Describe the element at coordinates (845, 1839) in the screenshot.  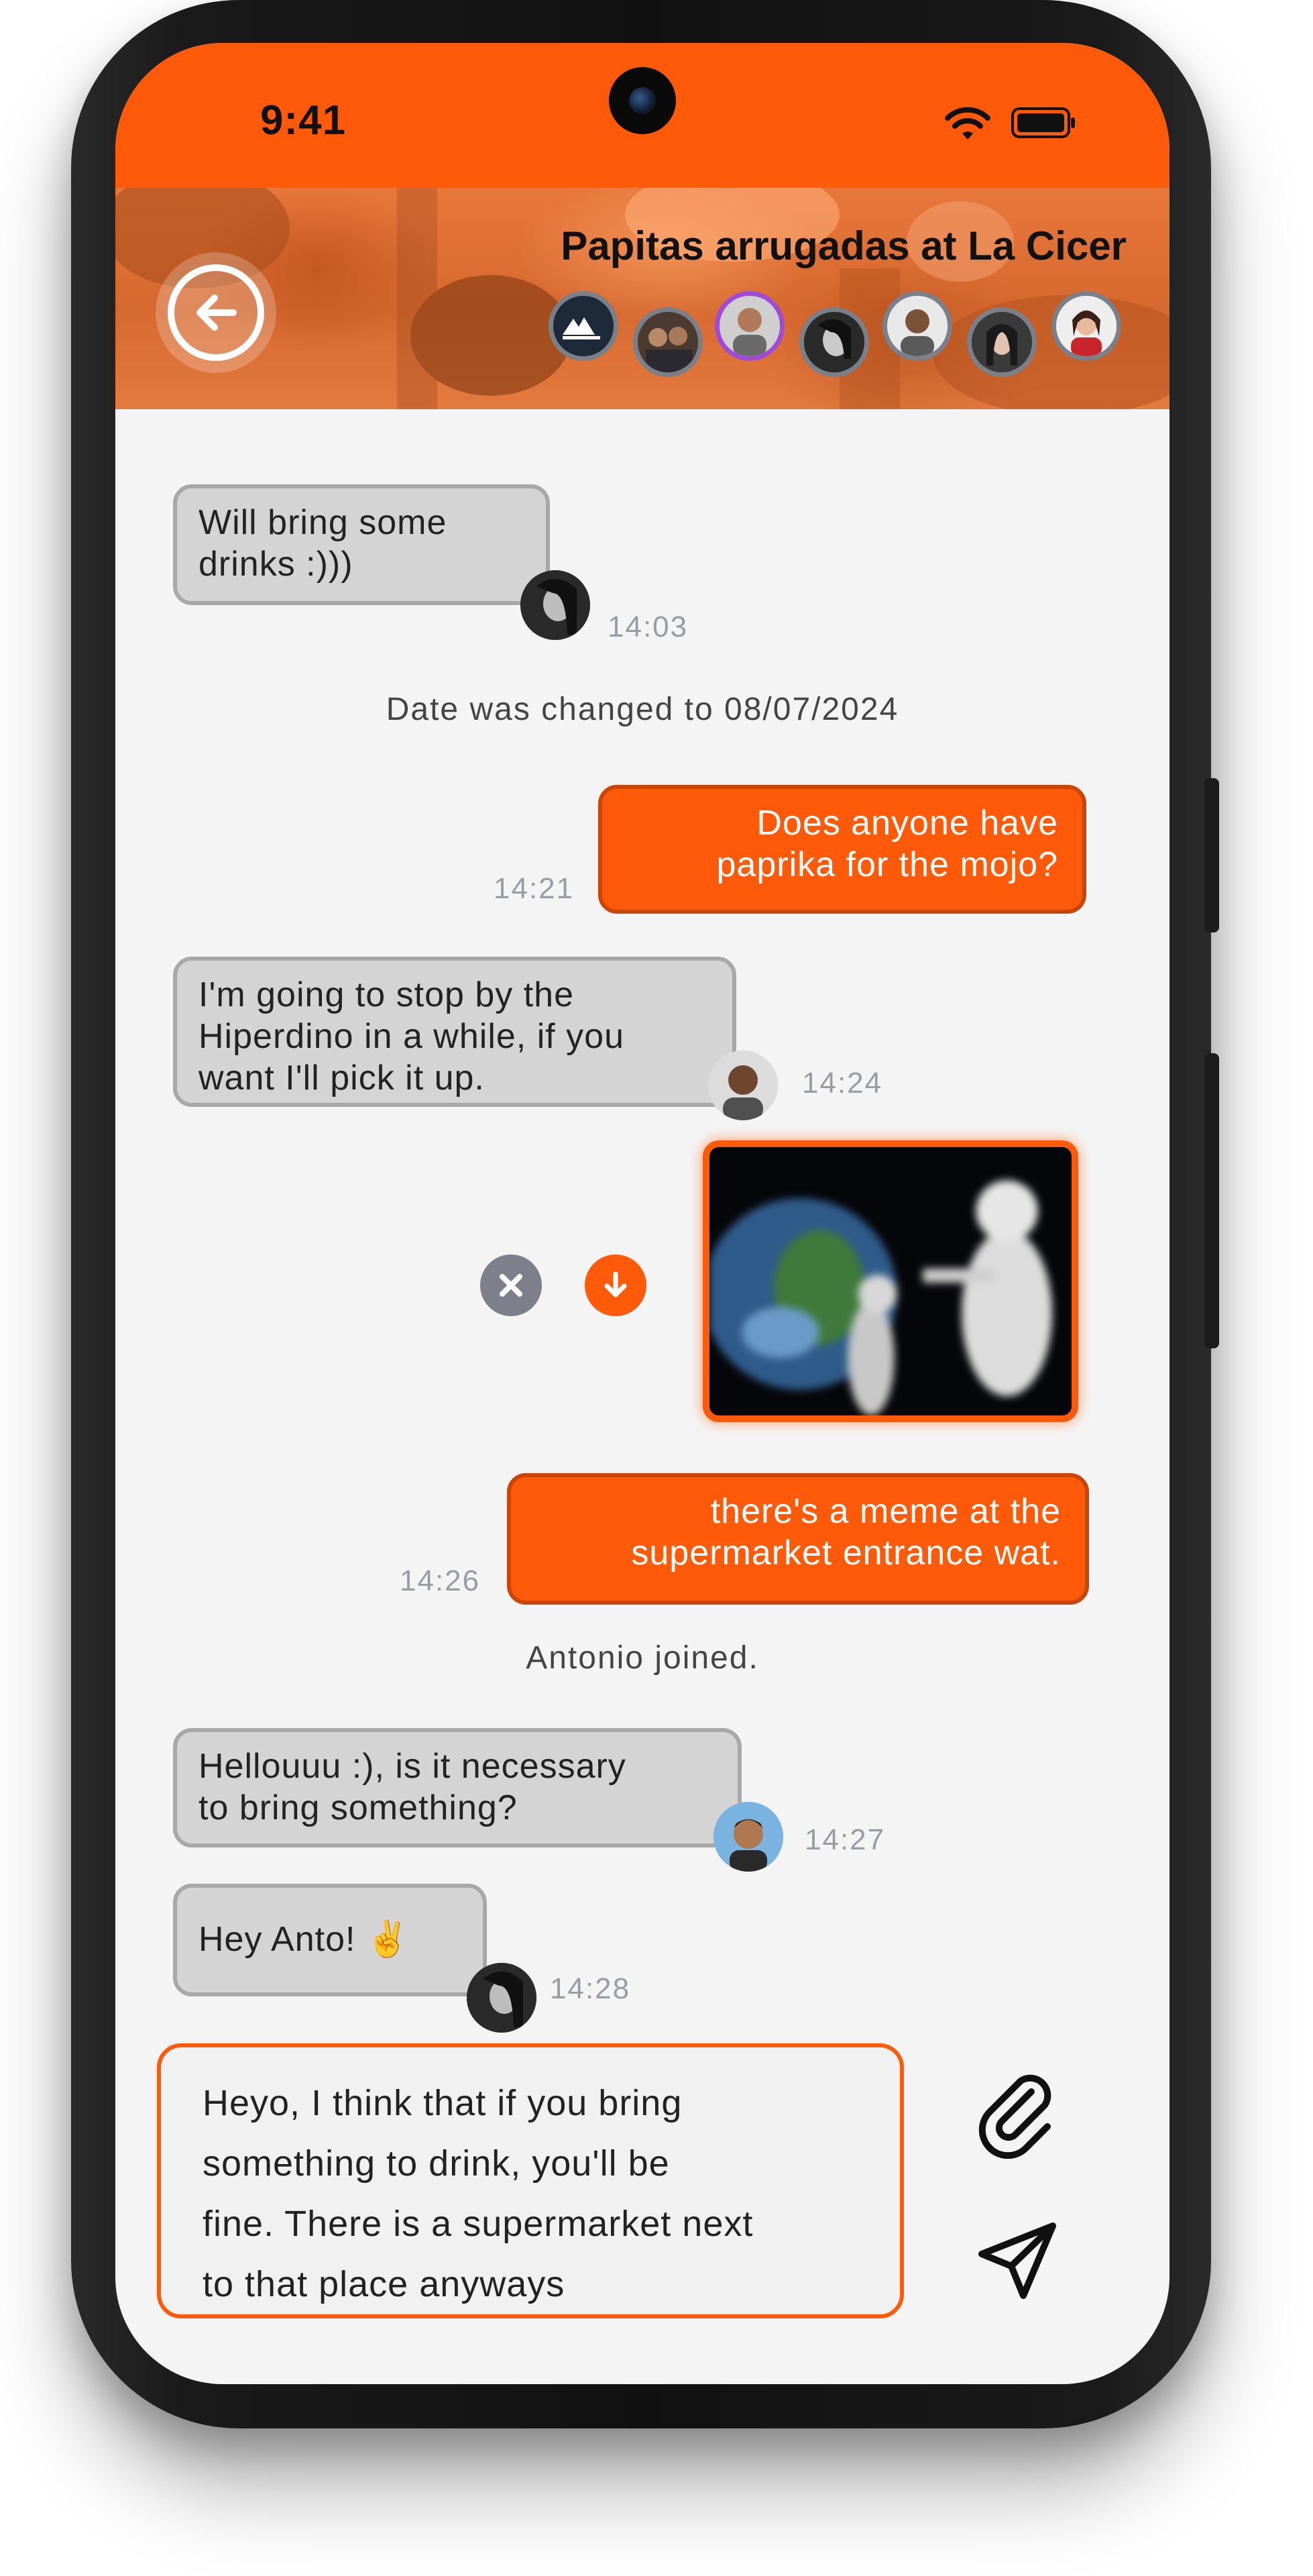
I see `message-timestamp: 14:27` at that location.